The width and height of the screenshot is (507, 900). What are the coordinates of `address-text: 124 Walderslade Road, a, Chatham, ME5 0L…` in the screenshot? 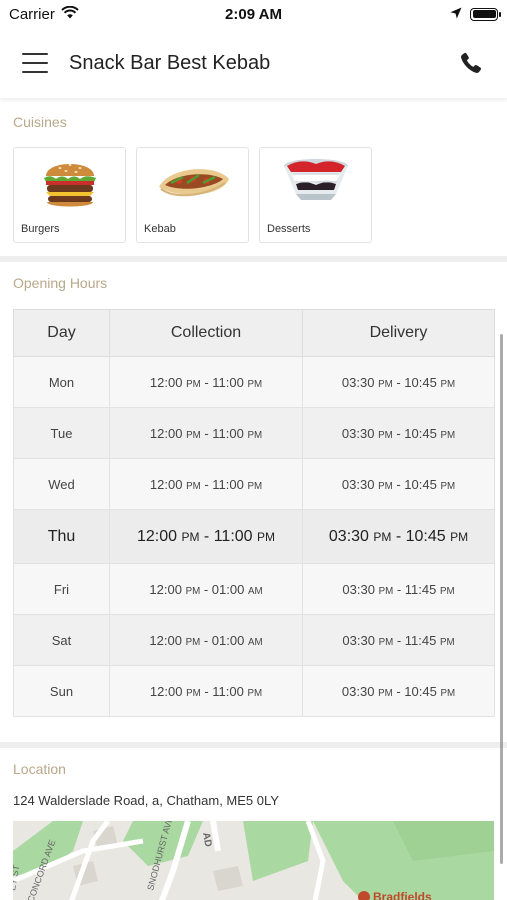 It's located at (146, 800).